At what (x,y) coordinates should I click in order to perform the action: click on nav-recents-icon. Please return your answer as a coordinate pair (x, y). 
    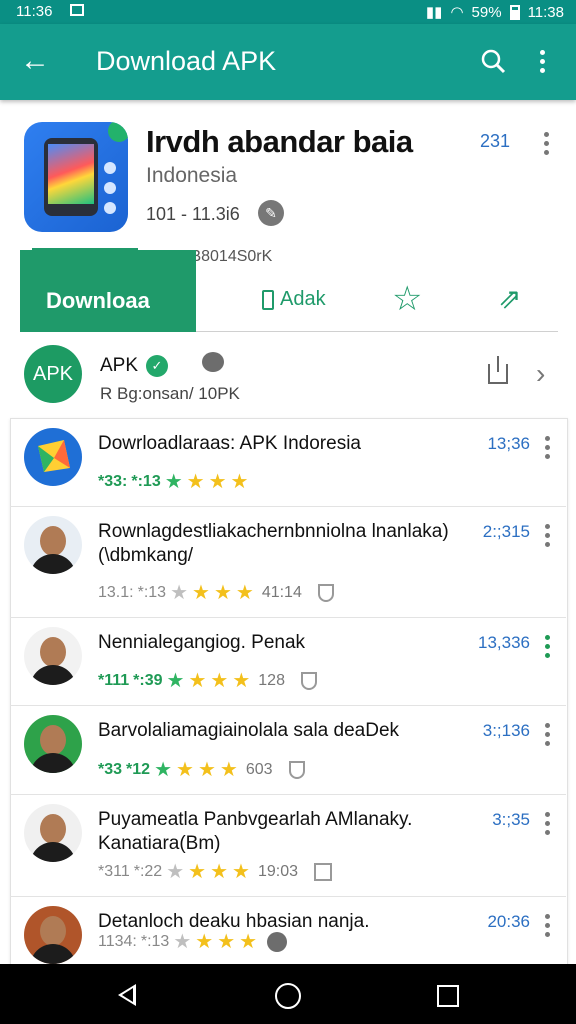
    Looking at the image, I should click on (448, 996).